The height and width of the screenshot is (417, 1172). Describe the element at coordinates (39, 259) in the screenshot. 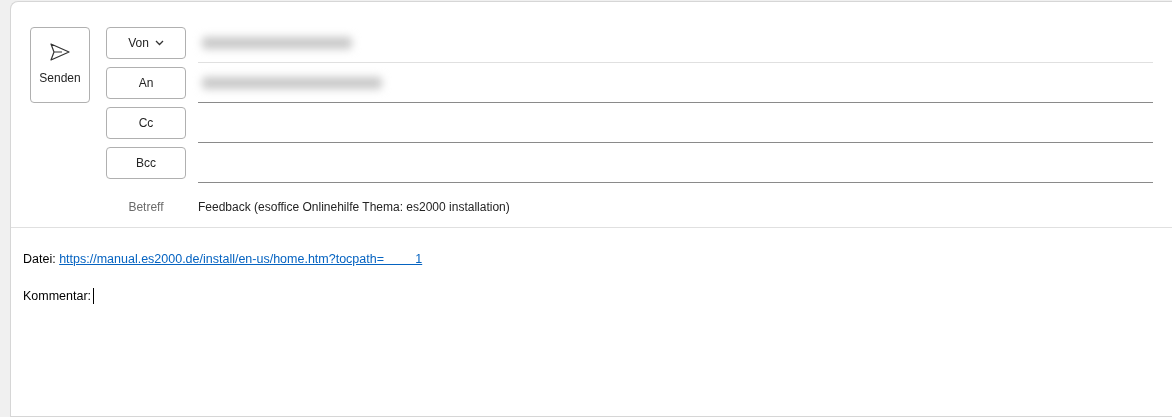

I see `file-label: Datei:` at that location.